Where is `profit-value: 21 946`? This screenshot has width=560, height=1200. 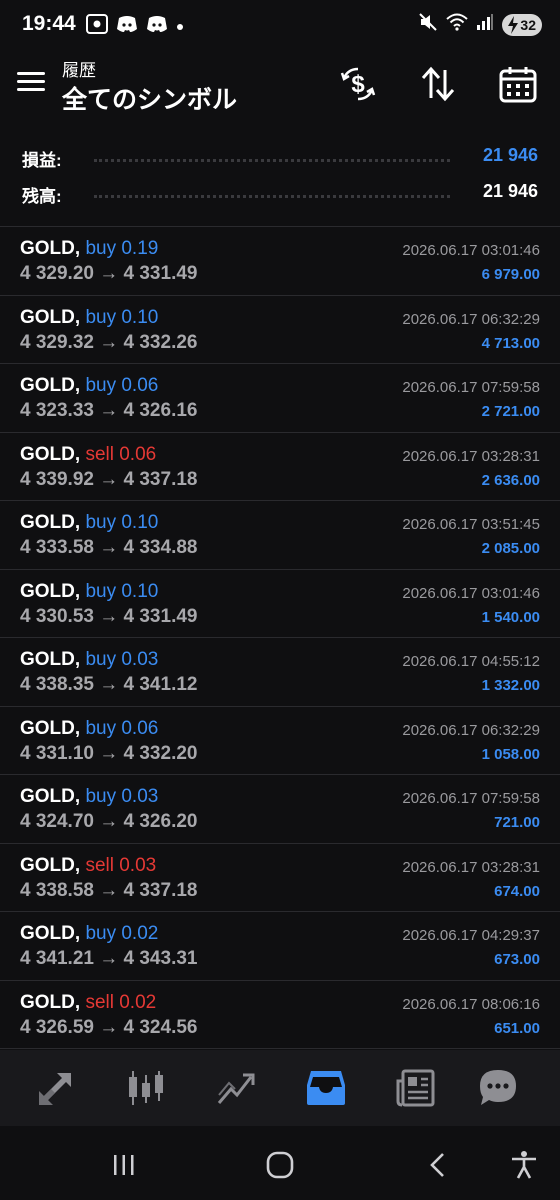 profit-value: 21 946 is located at coordinates (510, 155).